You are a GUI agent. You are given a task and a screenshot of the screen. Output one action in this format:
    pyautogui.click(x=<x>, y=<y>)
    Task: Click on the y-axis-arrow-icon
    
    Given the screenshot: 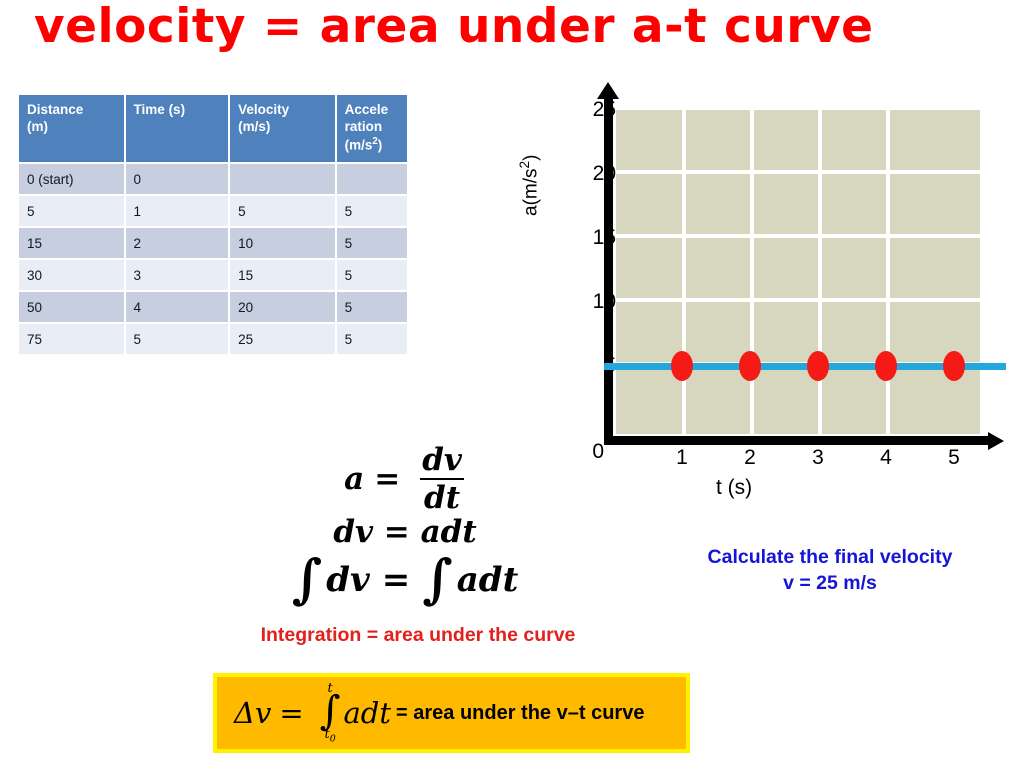 What is the action you would take?
    pyautogui.click(x=608, y=90)
    